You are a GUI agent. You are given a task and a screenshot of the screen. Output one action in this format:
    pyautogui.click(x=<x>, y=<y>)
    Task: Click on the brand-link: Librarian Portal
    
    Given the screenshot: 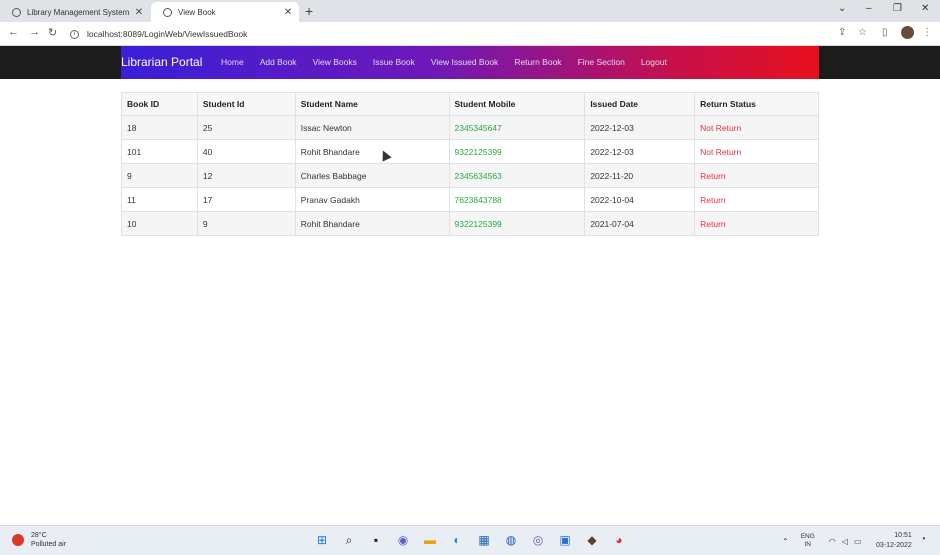 What is the action you would take?
    pyautogui.click(x=161, y=62)
    